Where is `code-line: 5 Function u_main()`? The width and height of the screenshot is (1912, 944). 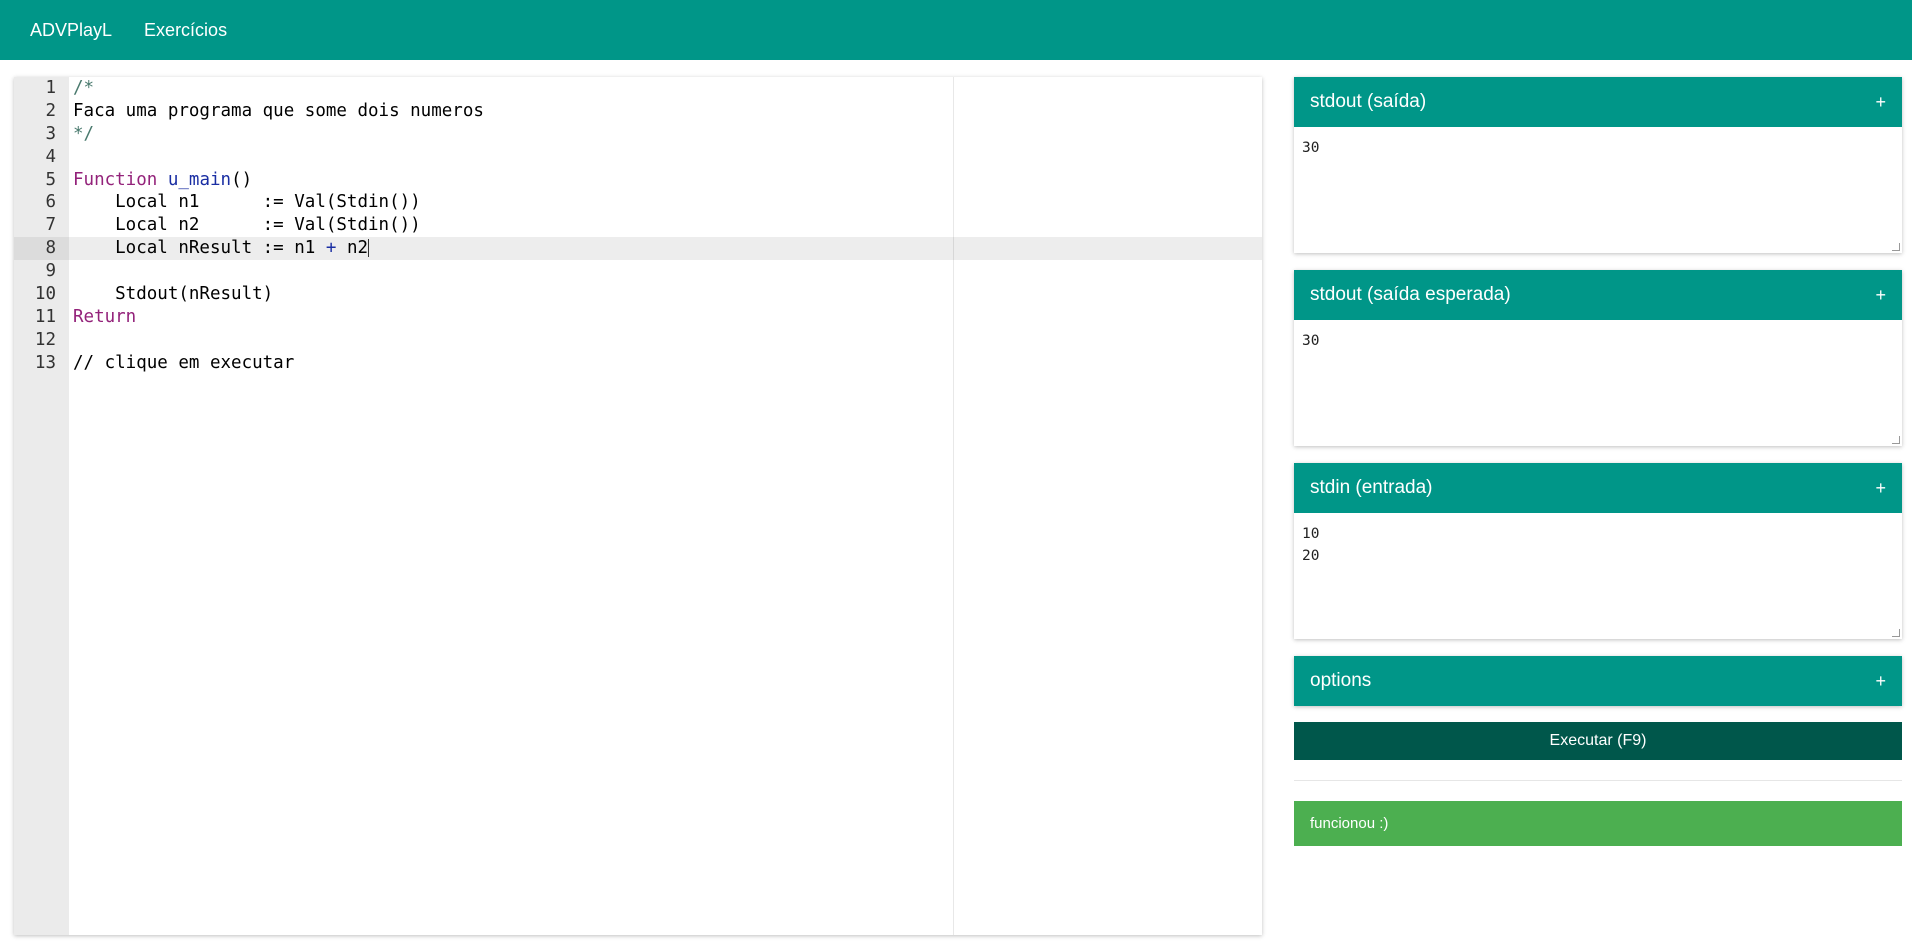 code-line: 5 Function u_main() is located at coordinates (638, 180).